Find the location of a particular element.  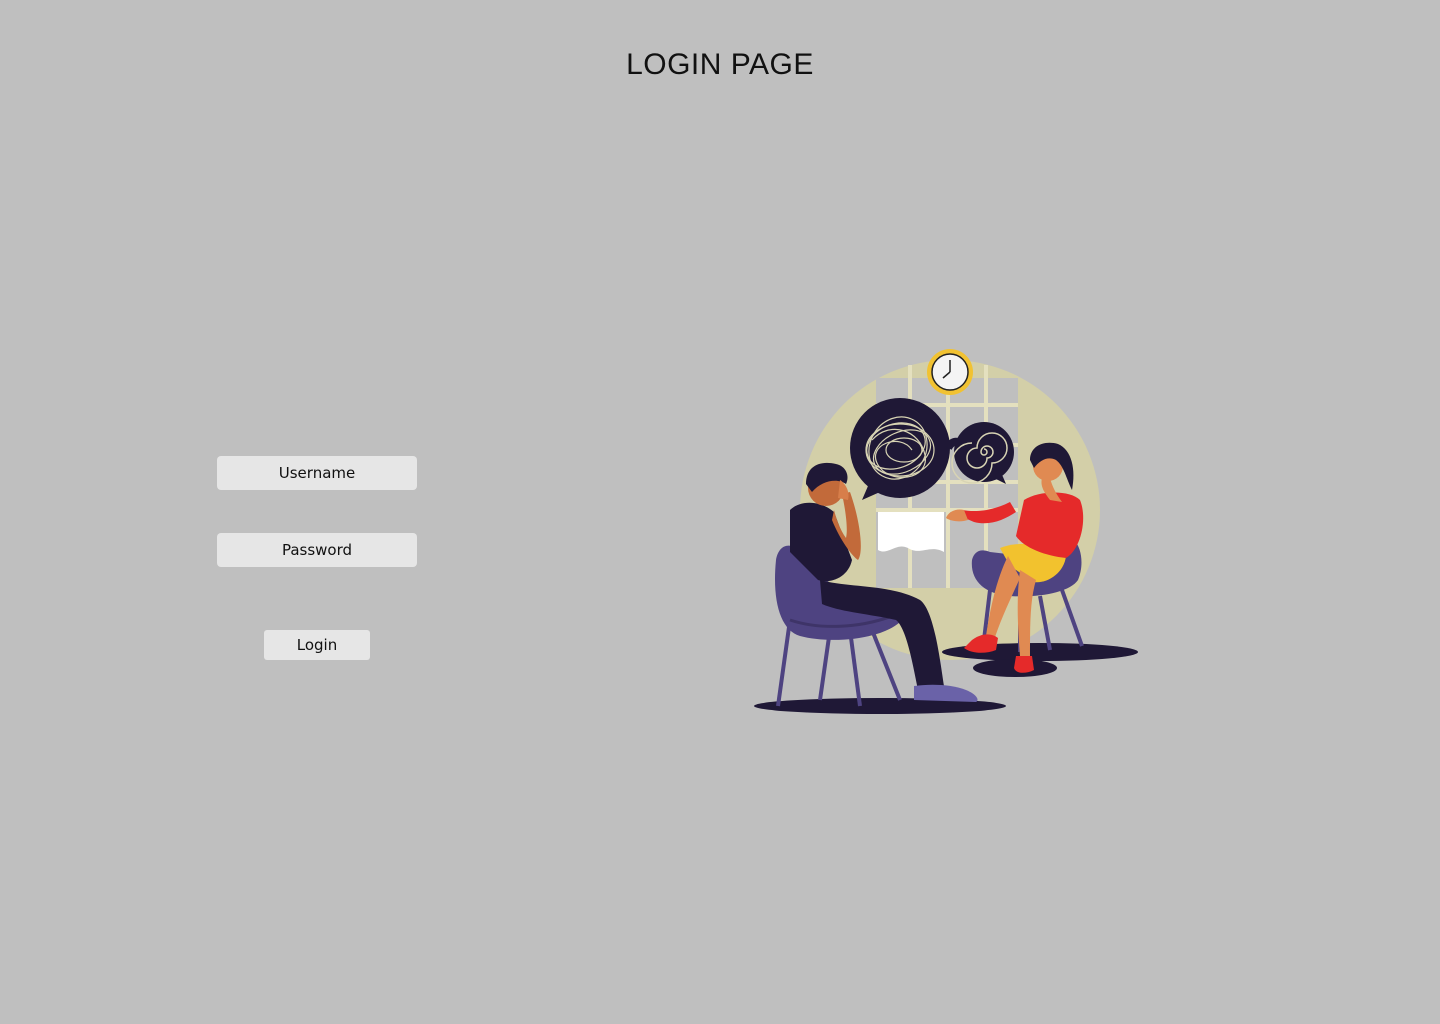

username-input is located at coordinates (317, 473).